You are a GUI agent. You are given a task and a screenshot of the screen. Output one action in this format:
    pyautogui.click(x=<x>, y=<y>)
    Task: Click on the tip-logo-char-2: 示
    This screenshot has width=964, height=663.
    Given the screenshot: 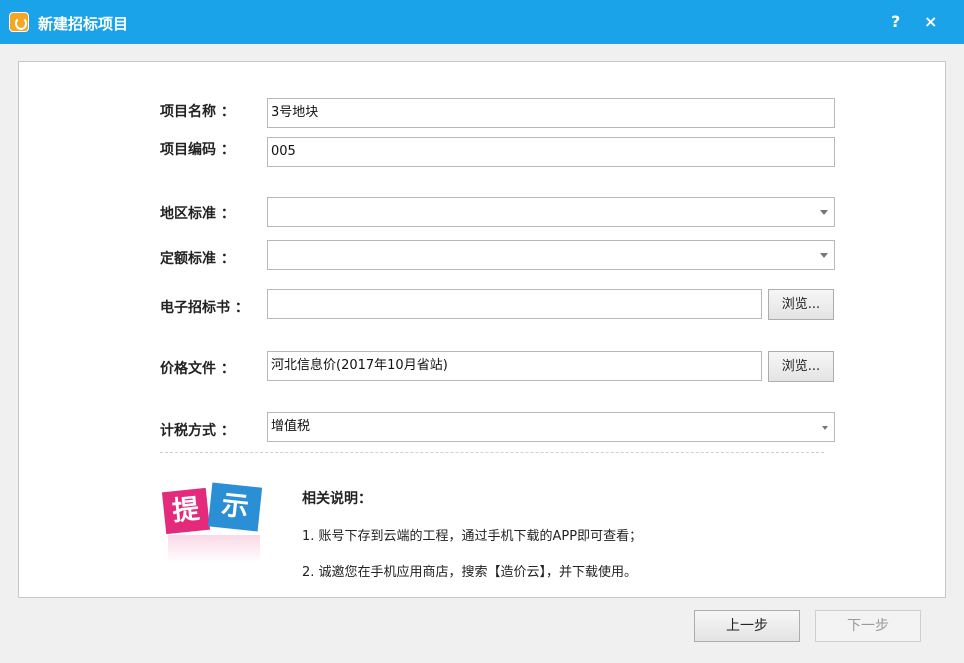 What is the action you would take?
    pyautogui.click(x=235, y=507)
    